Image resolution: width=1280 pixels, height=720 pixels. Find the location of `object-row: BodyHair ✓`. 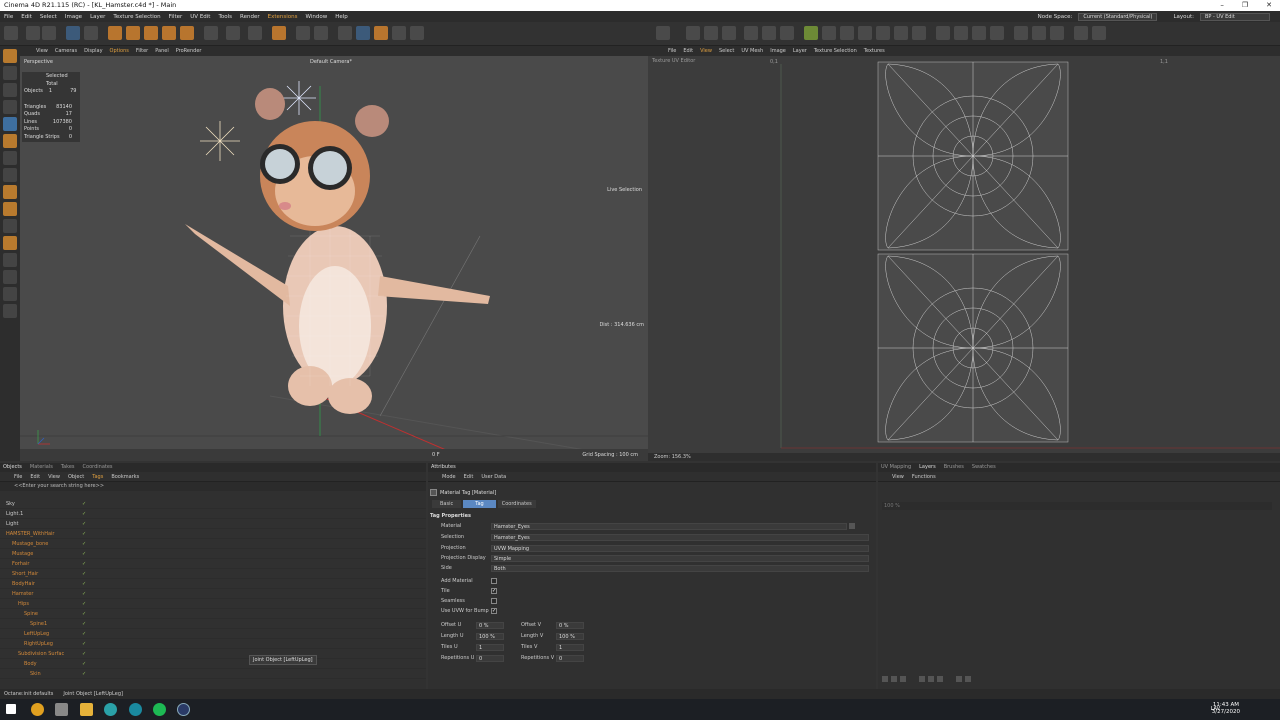

object-row: BodyHair ✓ is located at coordinates (213, 584).